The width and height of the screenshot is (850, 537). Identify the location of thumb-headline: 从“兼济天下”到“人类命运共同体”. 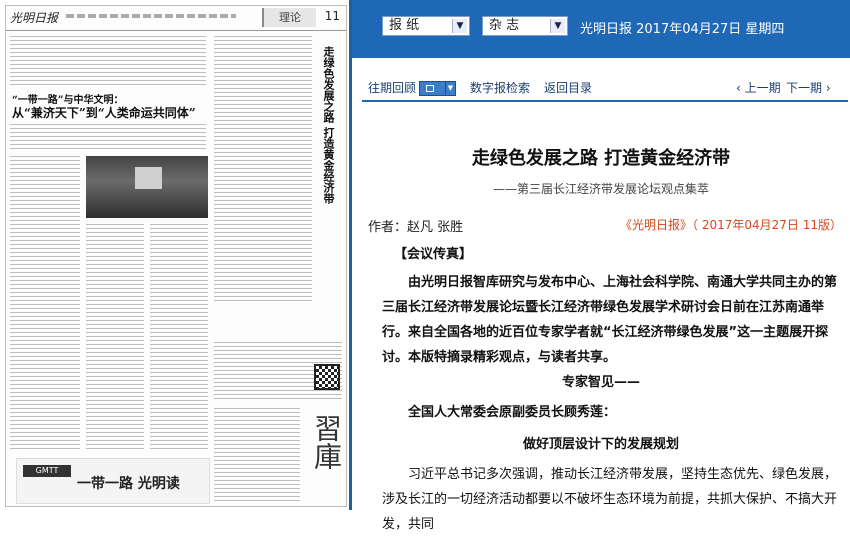
(104, 113).